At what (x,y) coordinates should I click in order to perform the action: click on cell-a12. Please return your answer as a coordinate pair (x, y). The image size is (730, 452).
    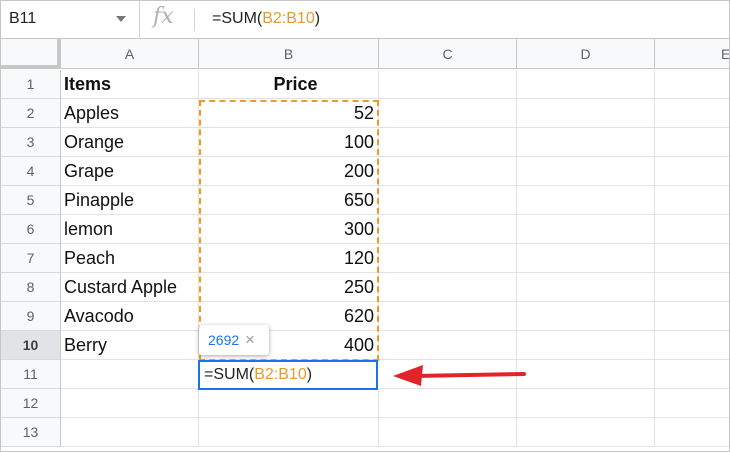
    Looking at the image, I should click on (130, 403).